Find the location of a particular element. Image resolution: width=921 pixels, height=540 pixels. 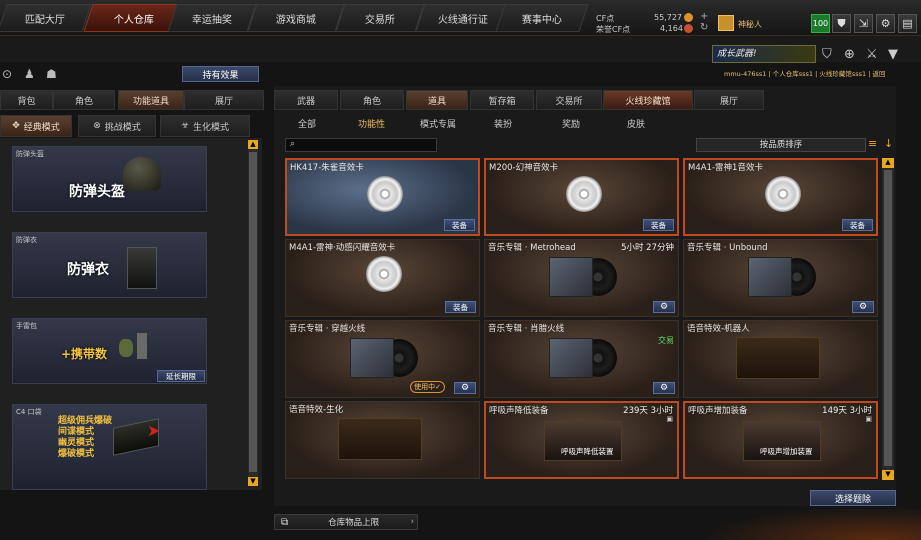

item-card: M200-幻神音效卡 装备 is located at coordinates (581, 197).